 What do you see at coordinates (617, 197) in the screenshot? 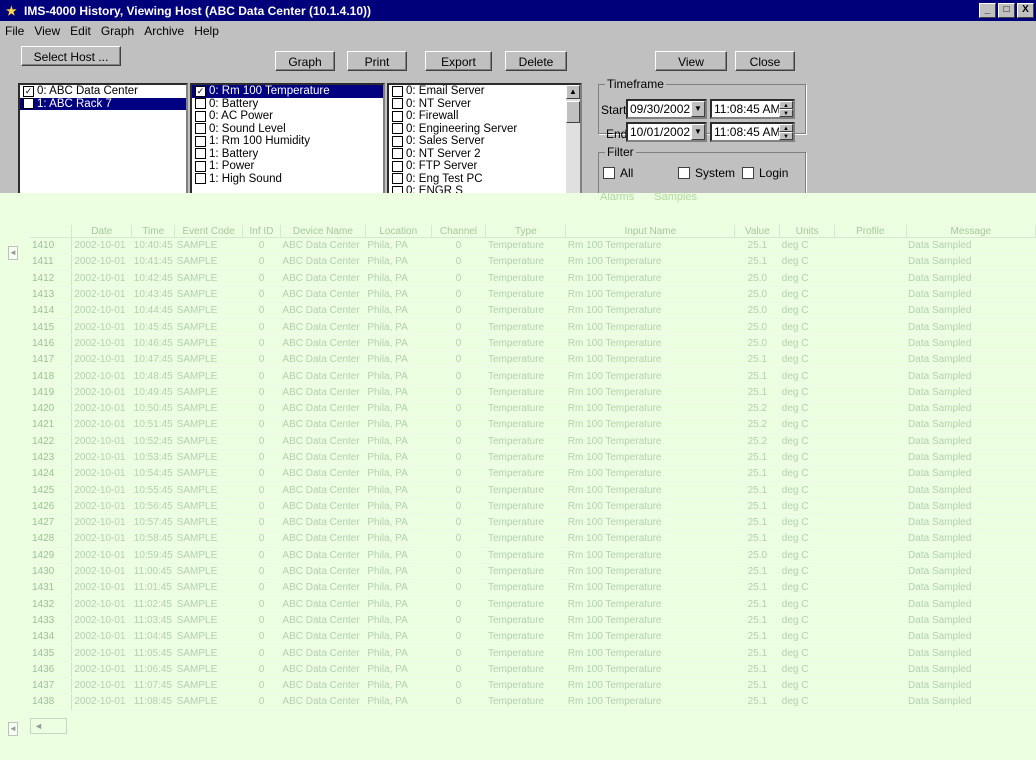
I see `filter-alarms-label: Alarms` at bounding box center [617, 197].